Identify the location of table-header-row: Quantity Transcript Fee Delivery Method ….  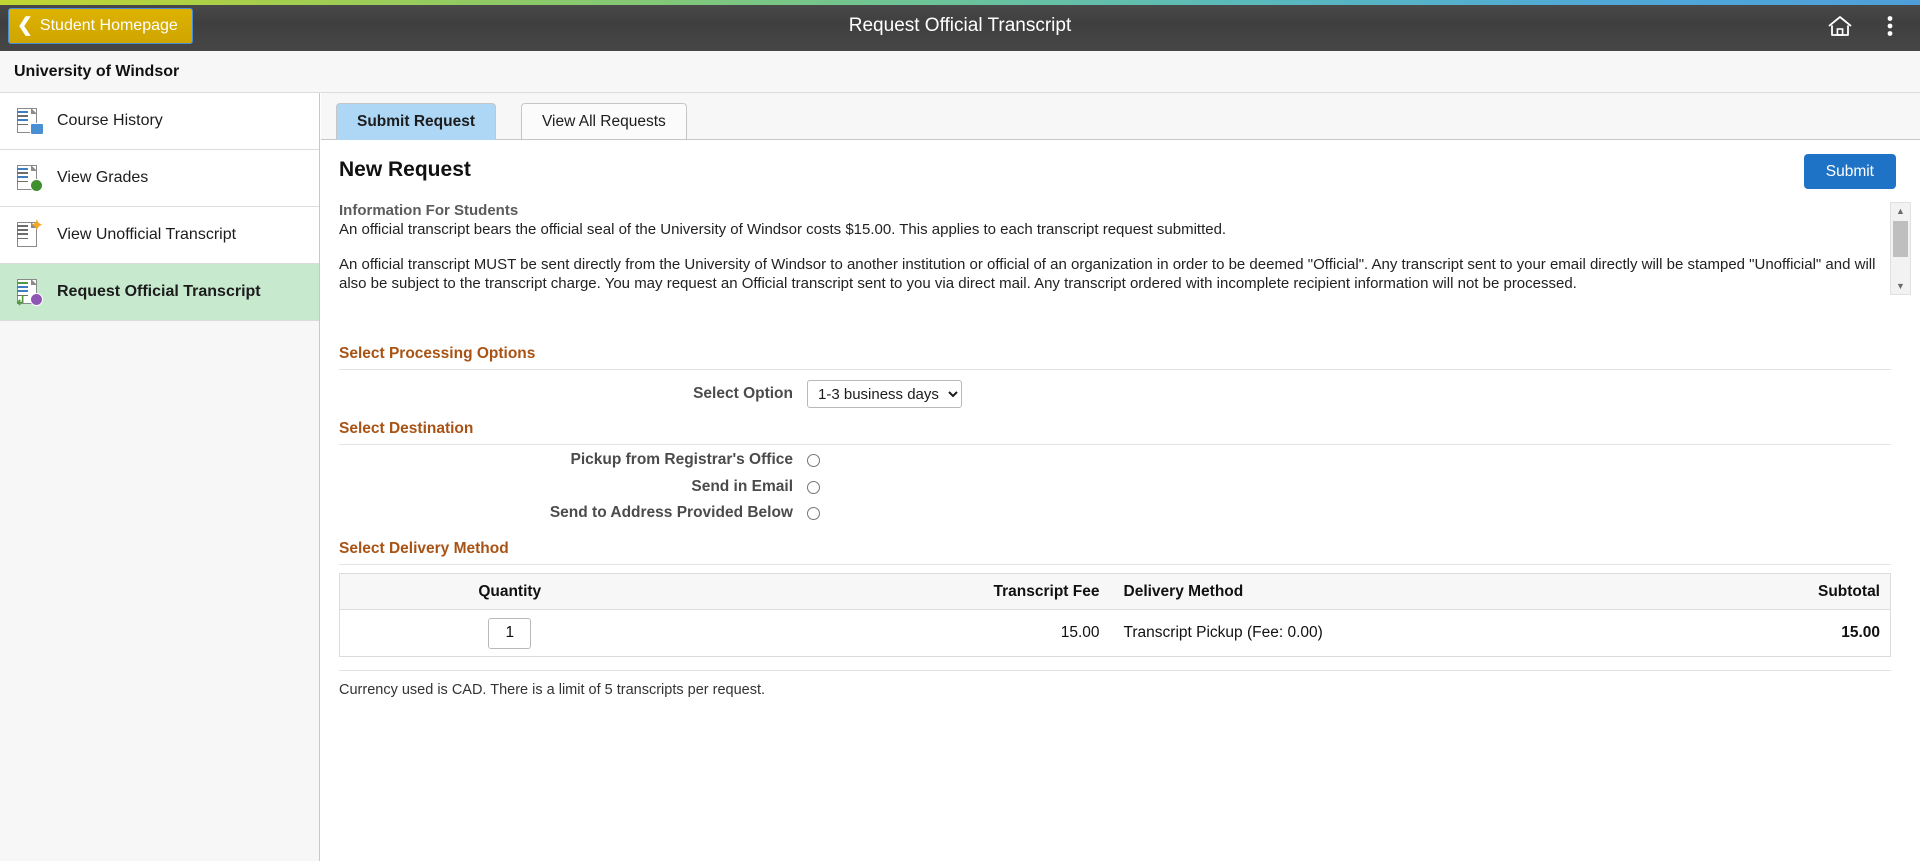
(1115, 591).